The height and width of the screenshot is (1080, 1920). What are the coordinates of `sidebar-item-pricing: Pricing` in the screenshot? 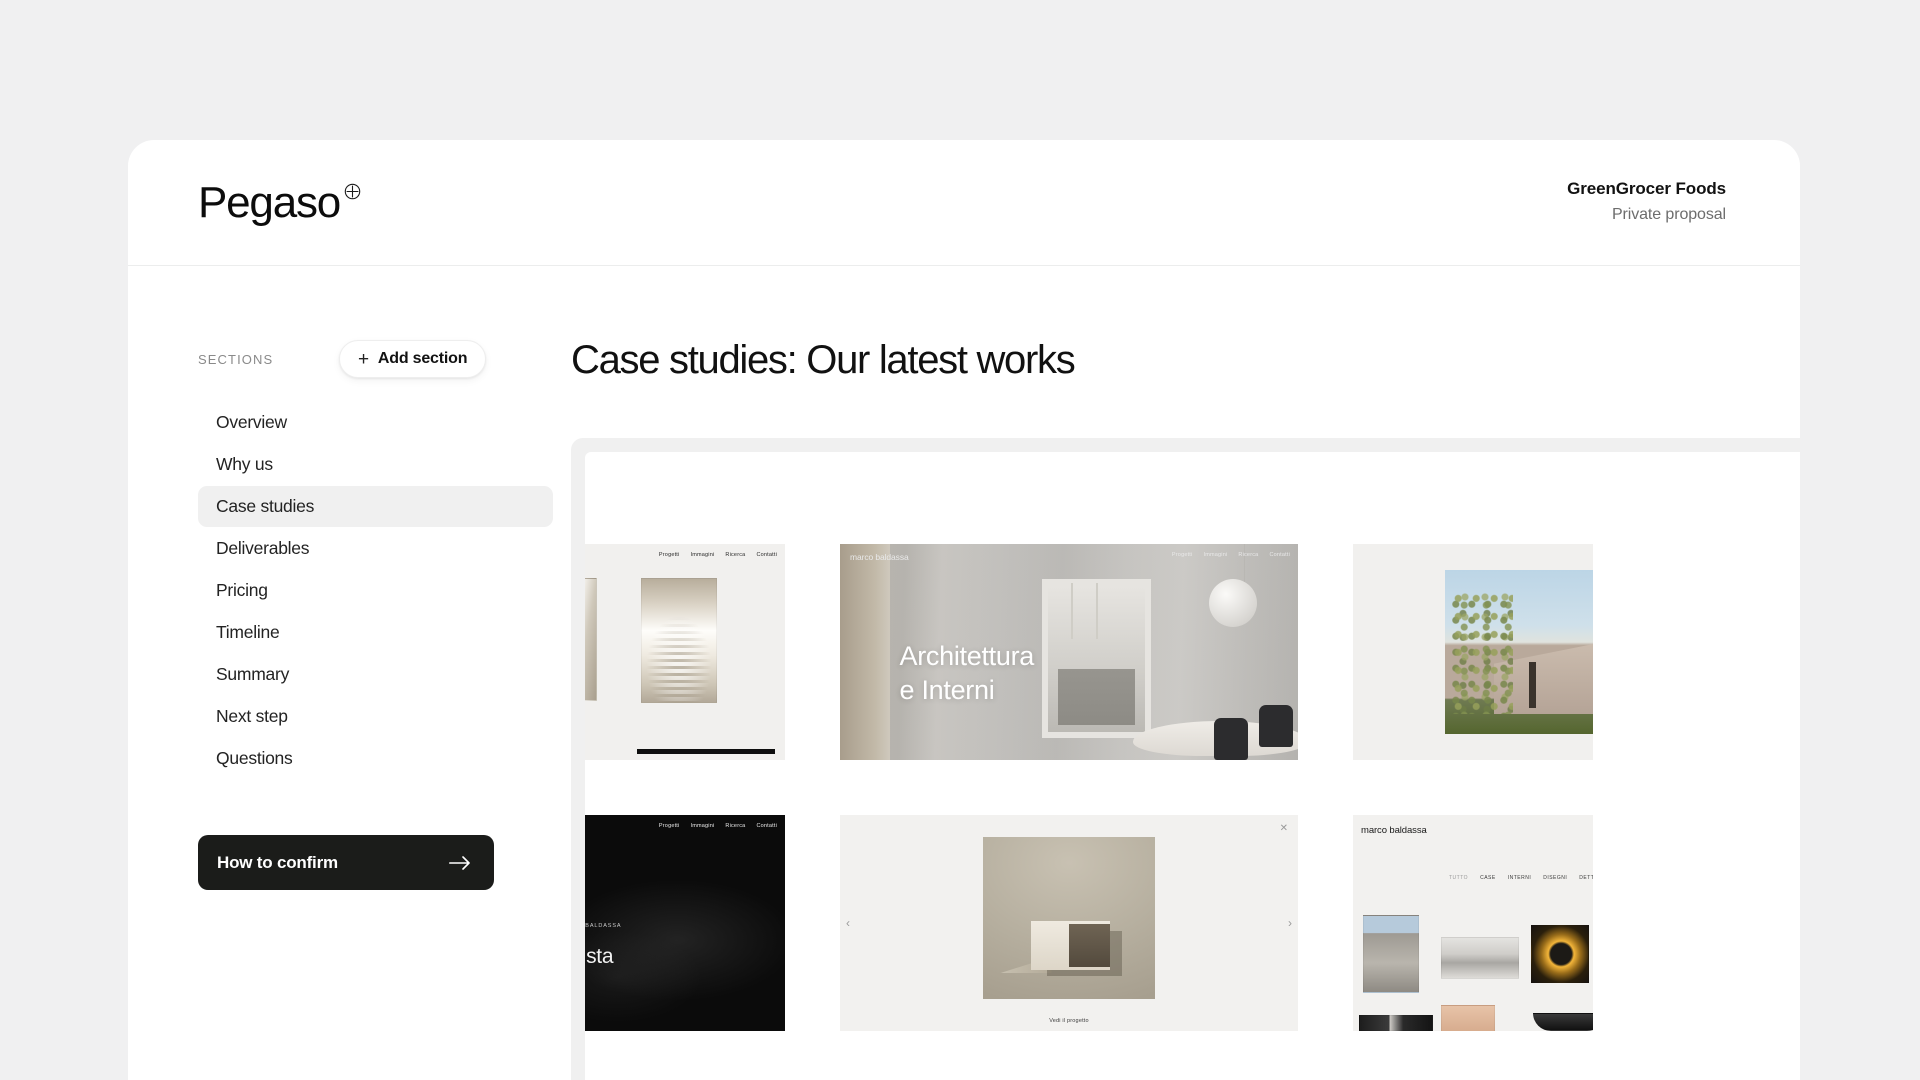 It's located at (375, 590).